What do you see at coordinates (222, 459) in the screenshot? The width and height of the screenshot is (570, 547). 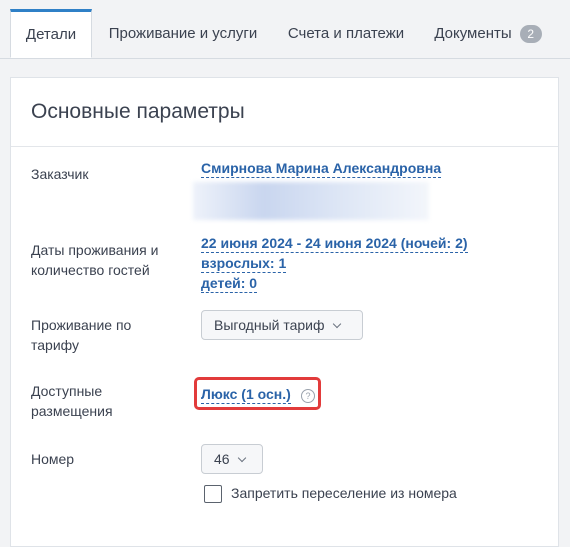 I see `room-select-value: 46` at bounding box center [222, 459].